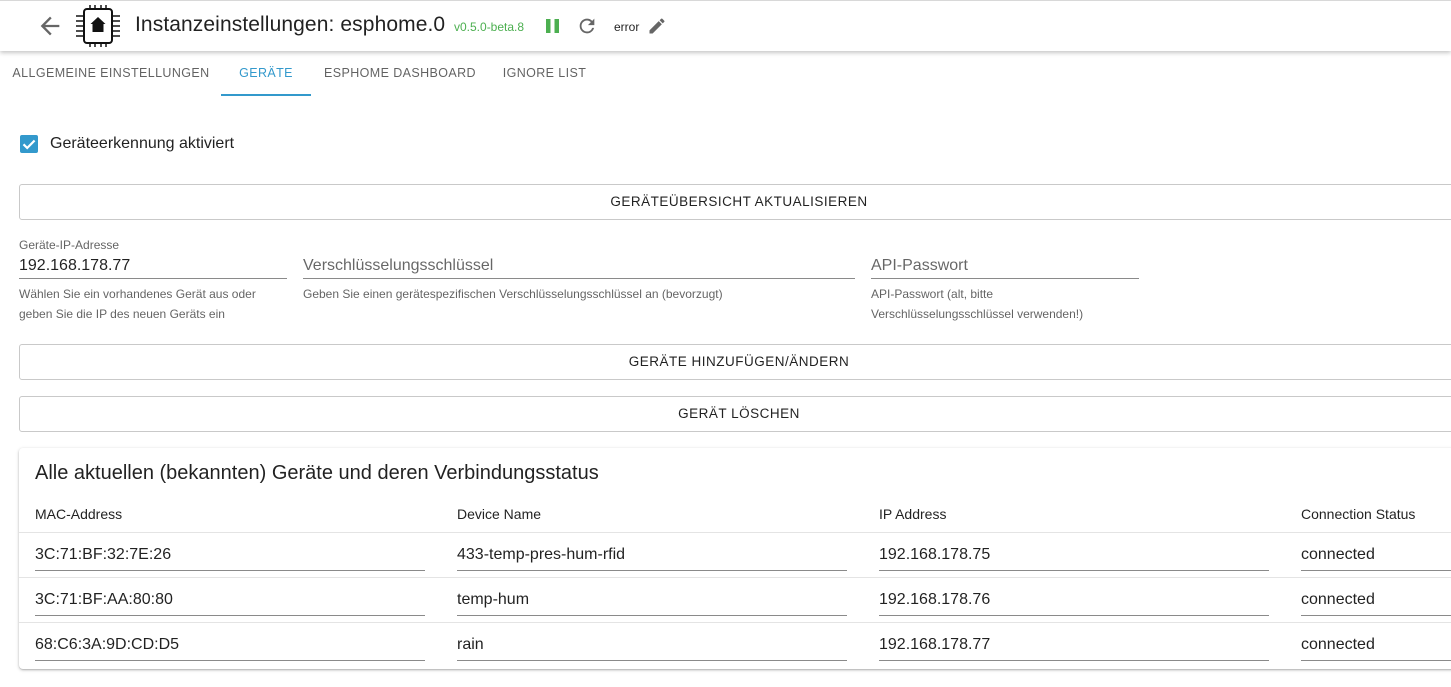 This screenshot has width=1451, height=687. What do you see at coordinates (142, 143) in the screenshot?
I see `device-discovery-label: Geräteerkennung aktiviert` at bounding box center [142, 143].